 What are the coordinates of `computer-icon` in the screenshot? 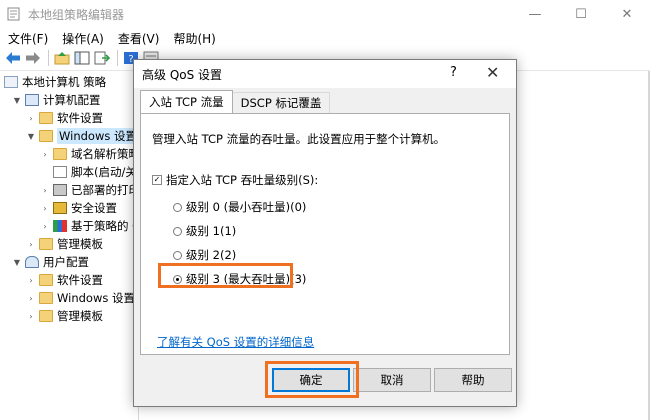 It's located at (32, 100).